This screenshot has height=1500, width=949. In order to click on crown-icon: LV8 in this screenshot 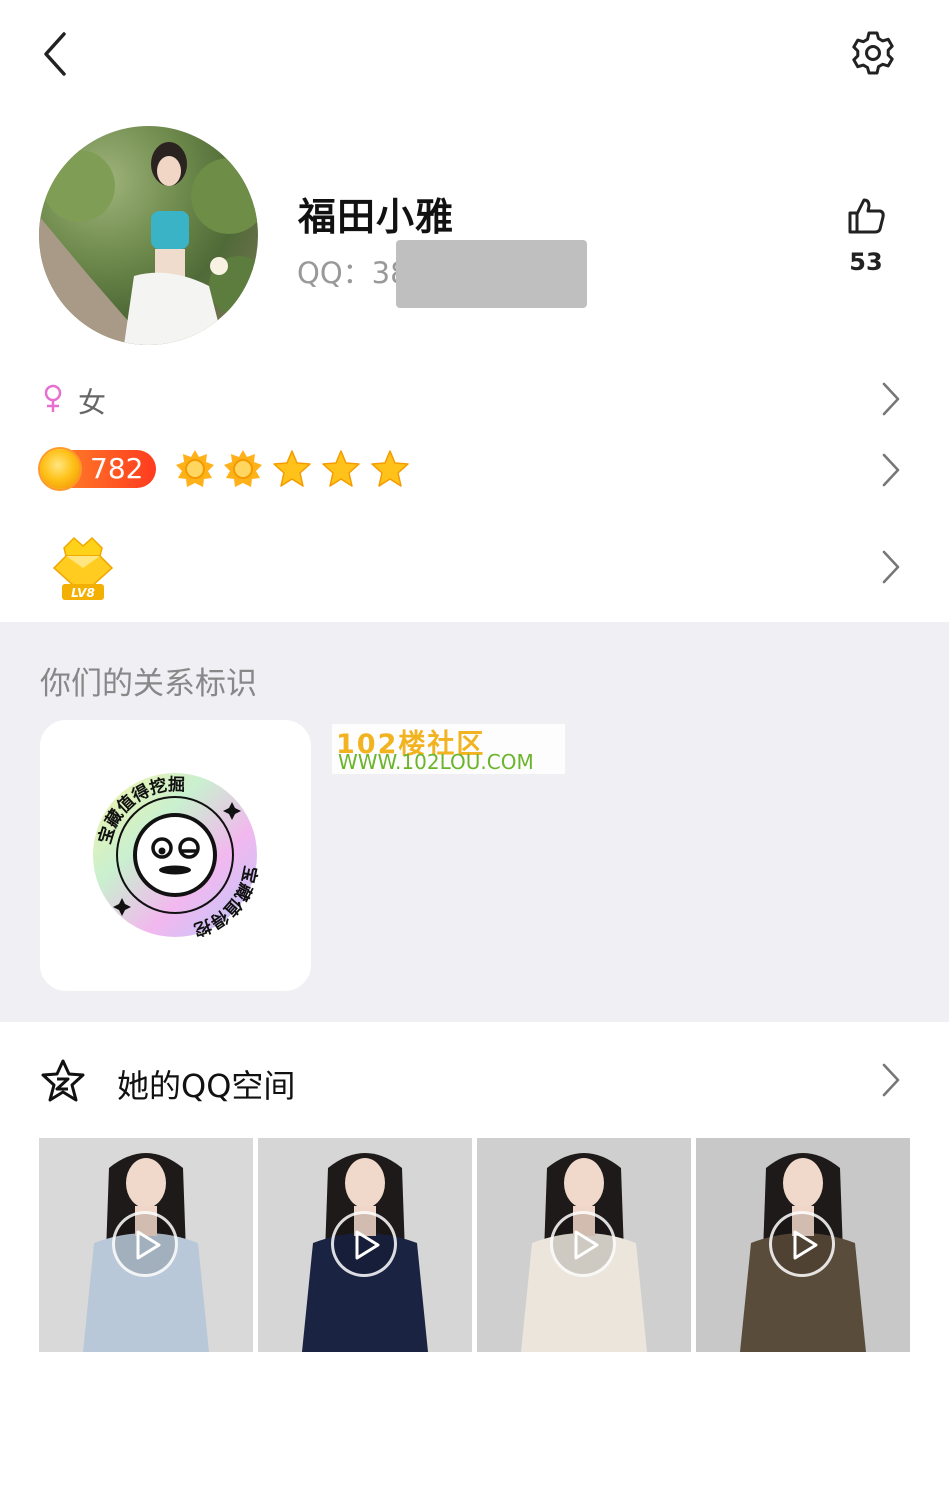, I will do `click(83, 568)`.